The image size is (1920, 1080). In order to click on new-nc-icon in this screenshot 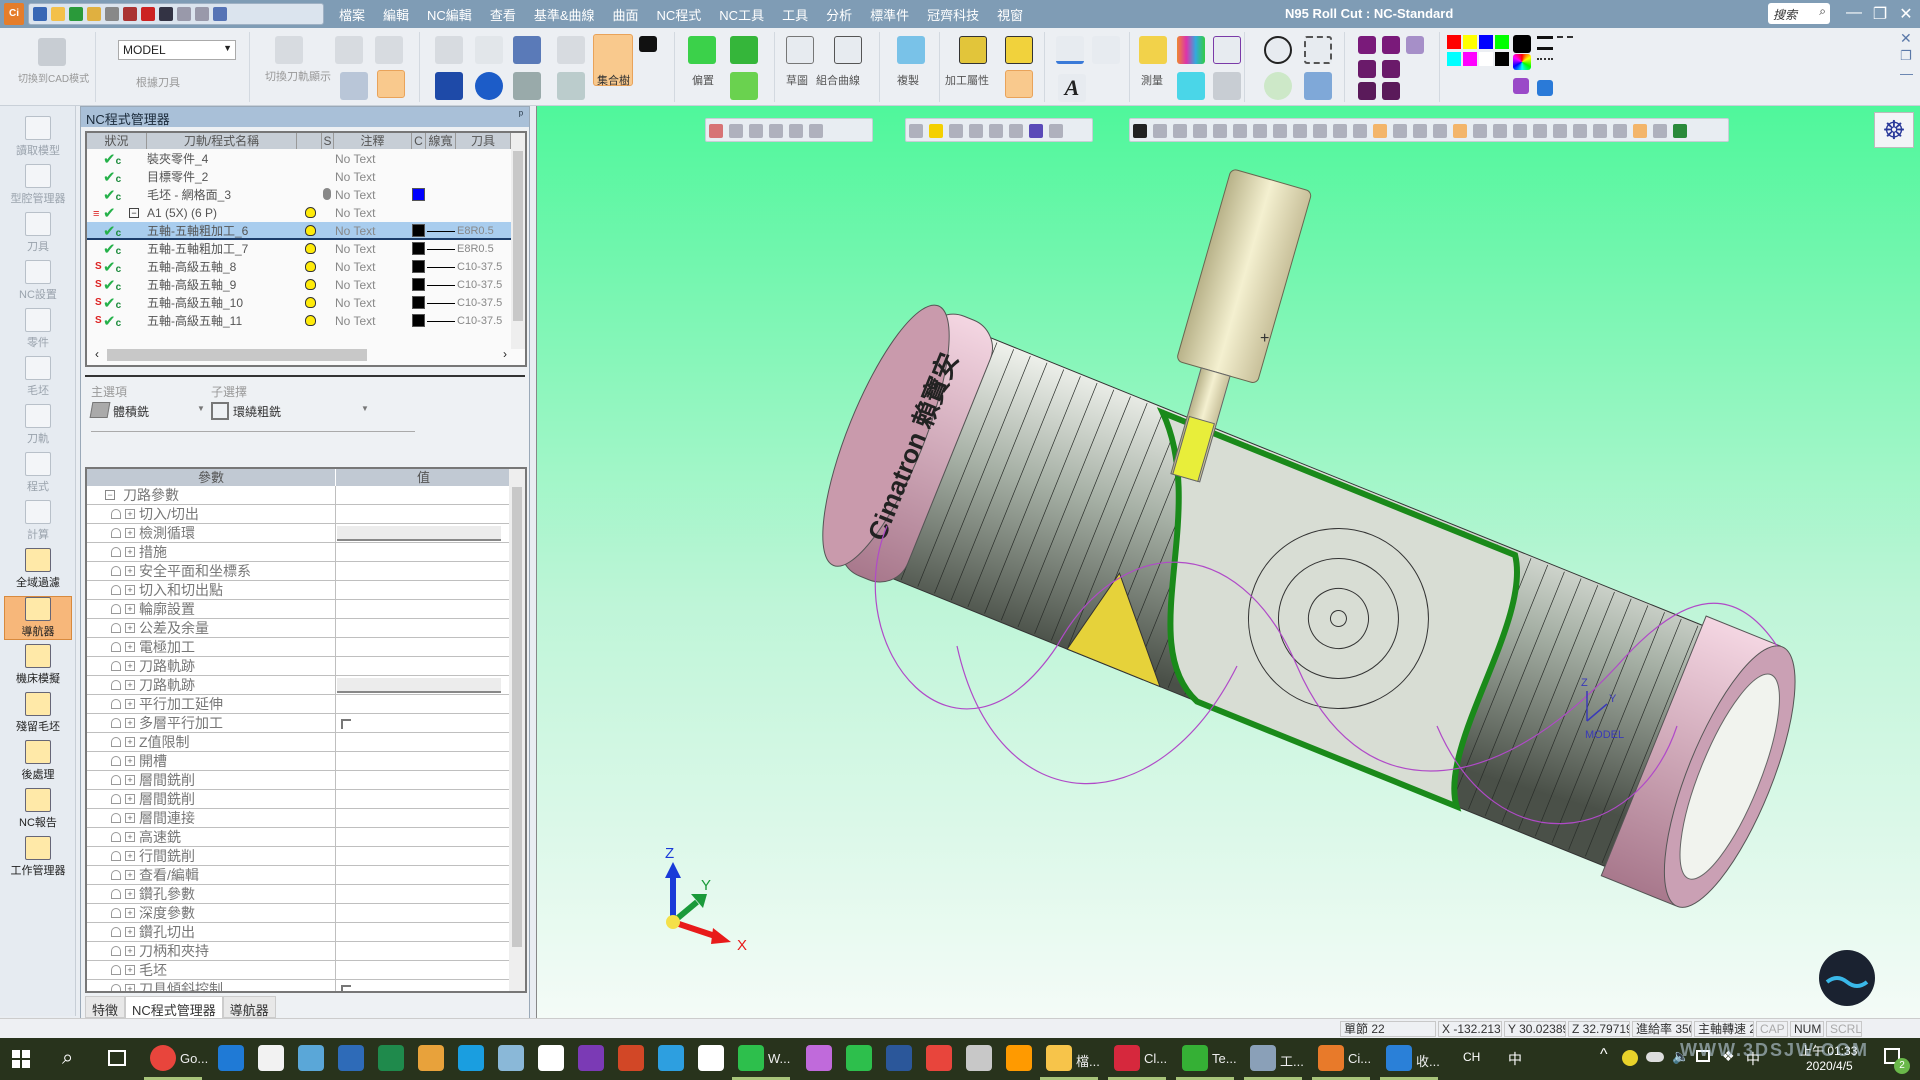, I will do `click(130, 14)`.